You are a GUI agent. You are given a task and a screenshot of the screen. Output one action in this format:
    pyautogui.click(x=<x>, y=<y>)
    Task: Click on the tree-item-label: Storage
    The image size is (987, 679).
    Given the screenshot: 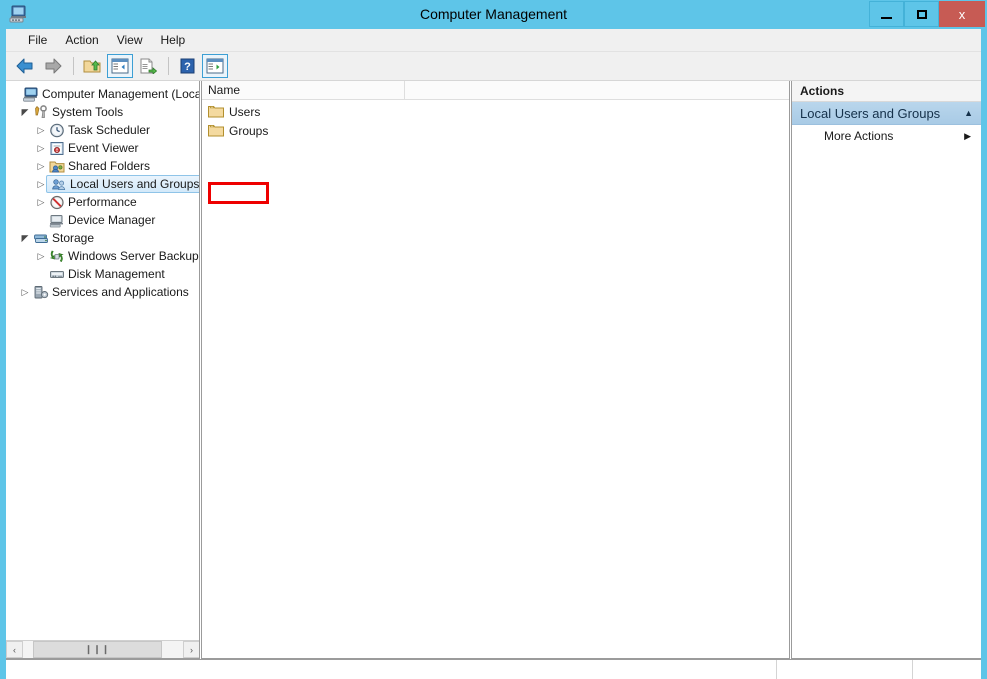 What is the action you would take?
    pyautogui.click(x=73, y=238)
    